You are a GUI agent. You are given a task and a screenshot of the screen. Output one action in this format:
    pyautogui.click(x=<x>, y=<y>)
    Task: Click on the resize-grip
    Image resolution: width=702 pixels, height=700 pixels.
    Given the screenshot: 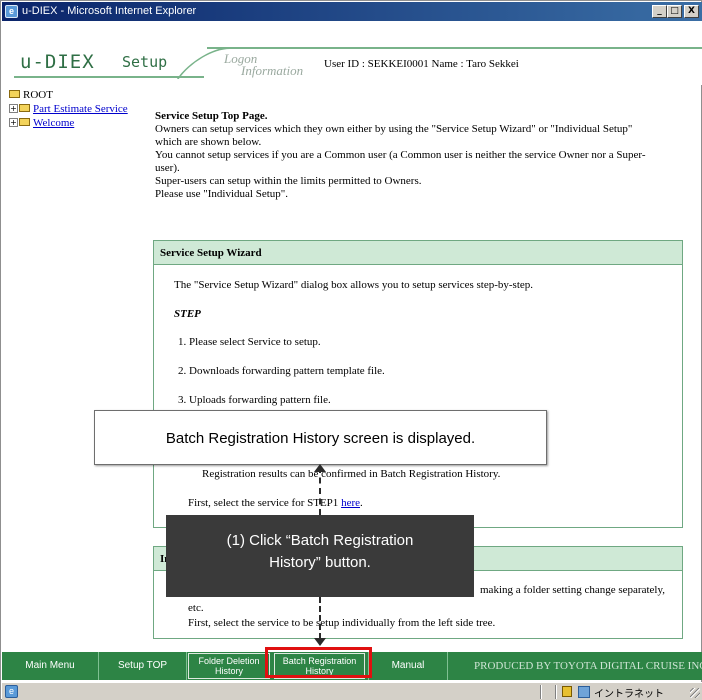 What is the action you would take?
    pyautogui.click(x=695, y=693)
    